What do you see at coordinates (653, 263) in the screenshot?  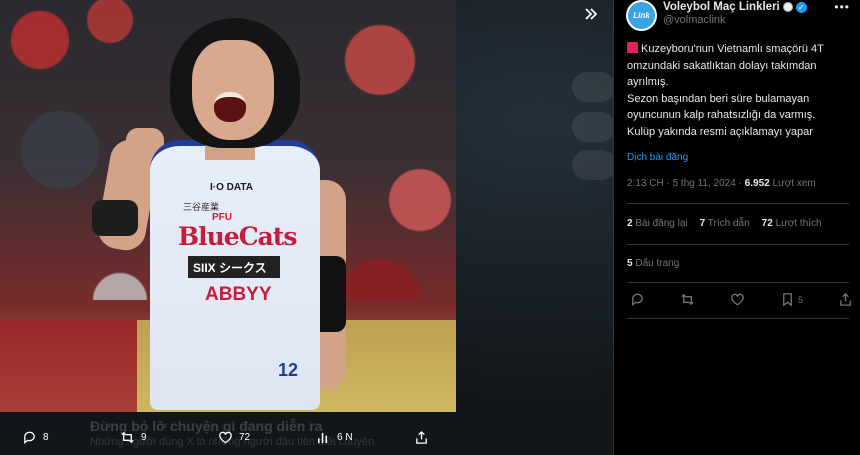 I see `bookmarks-stat: 5 Dấu trang` at bounding box center [653, 263].